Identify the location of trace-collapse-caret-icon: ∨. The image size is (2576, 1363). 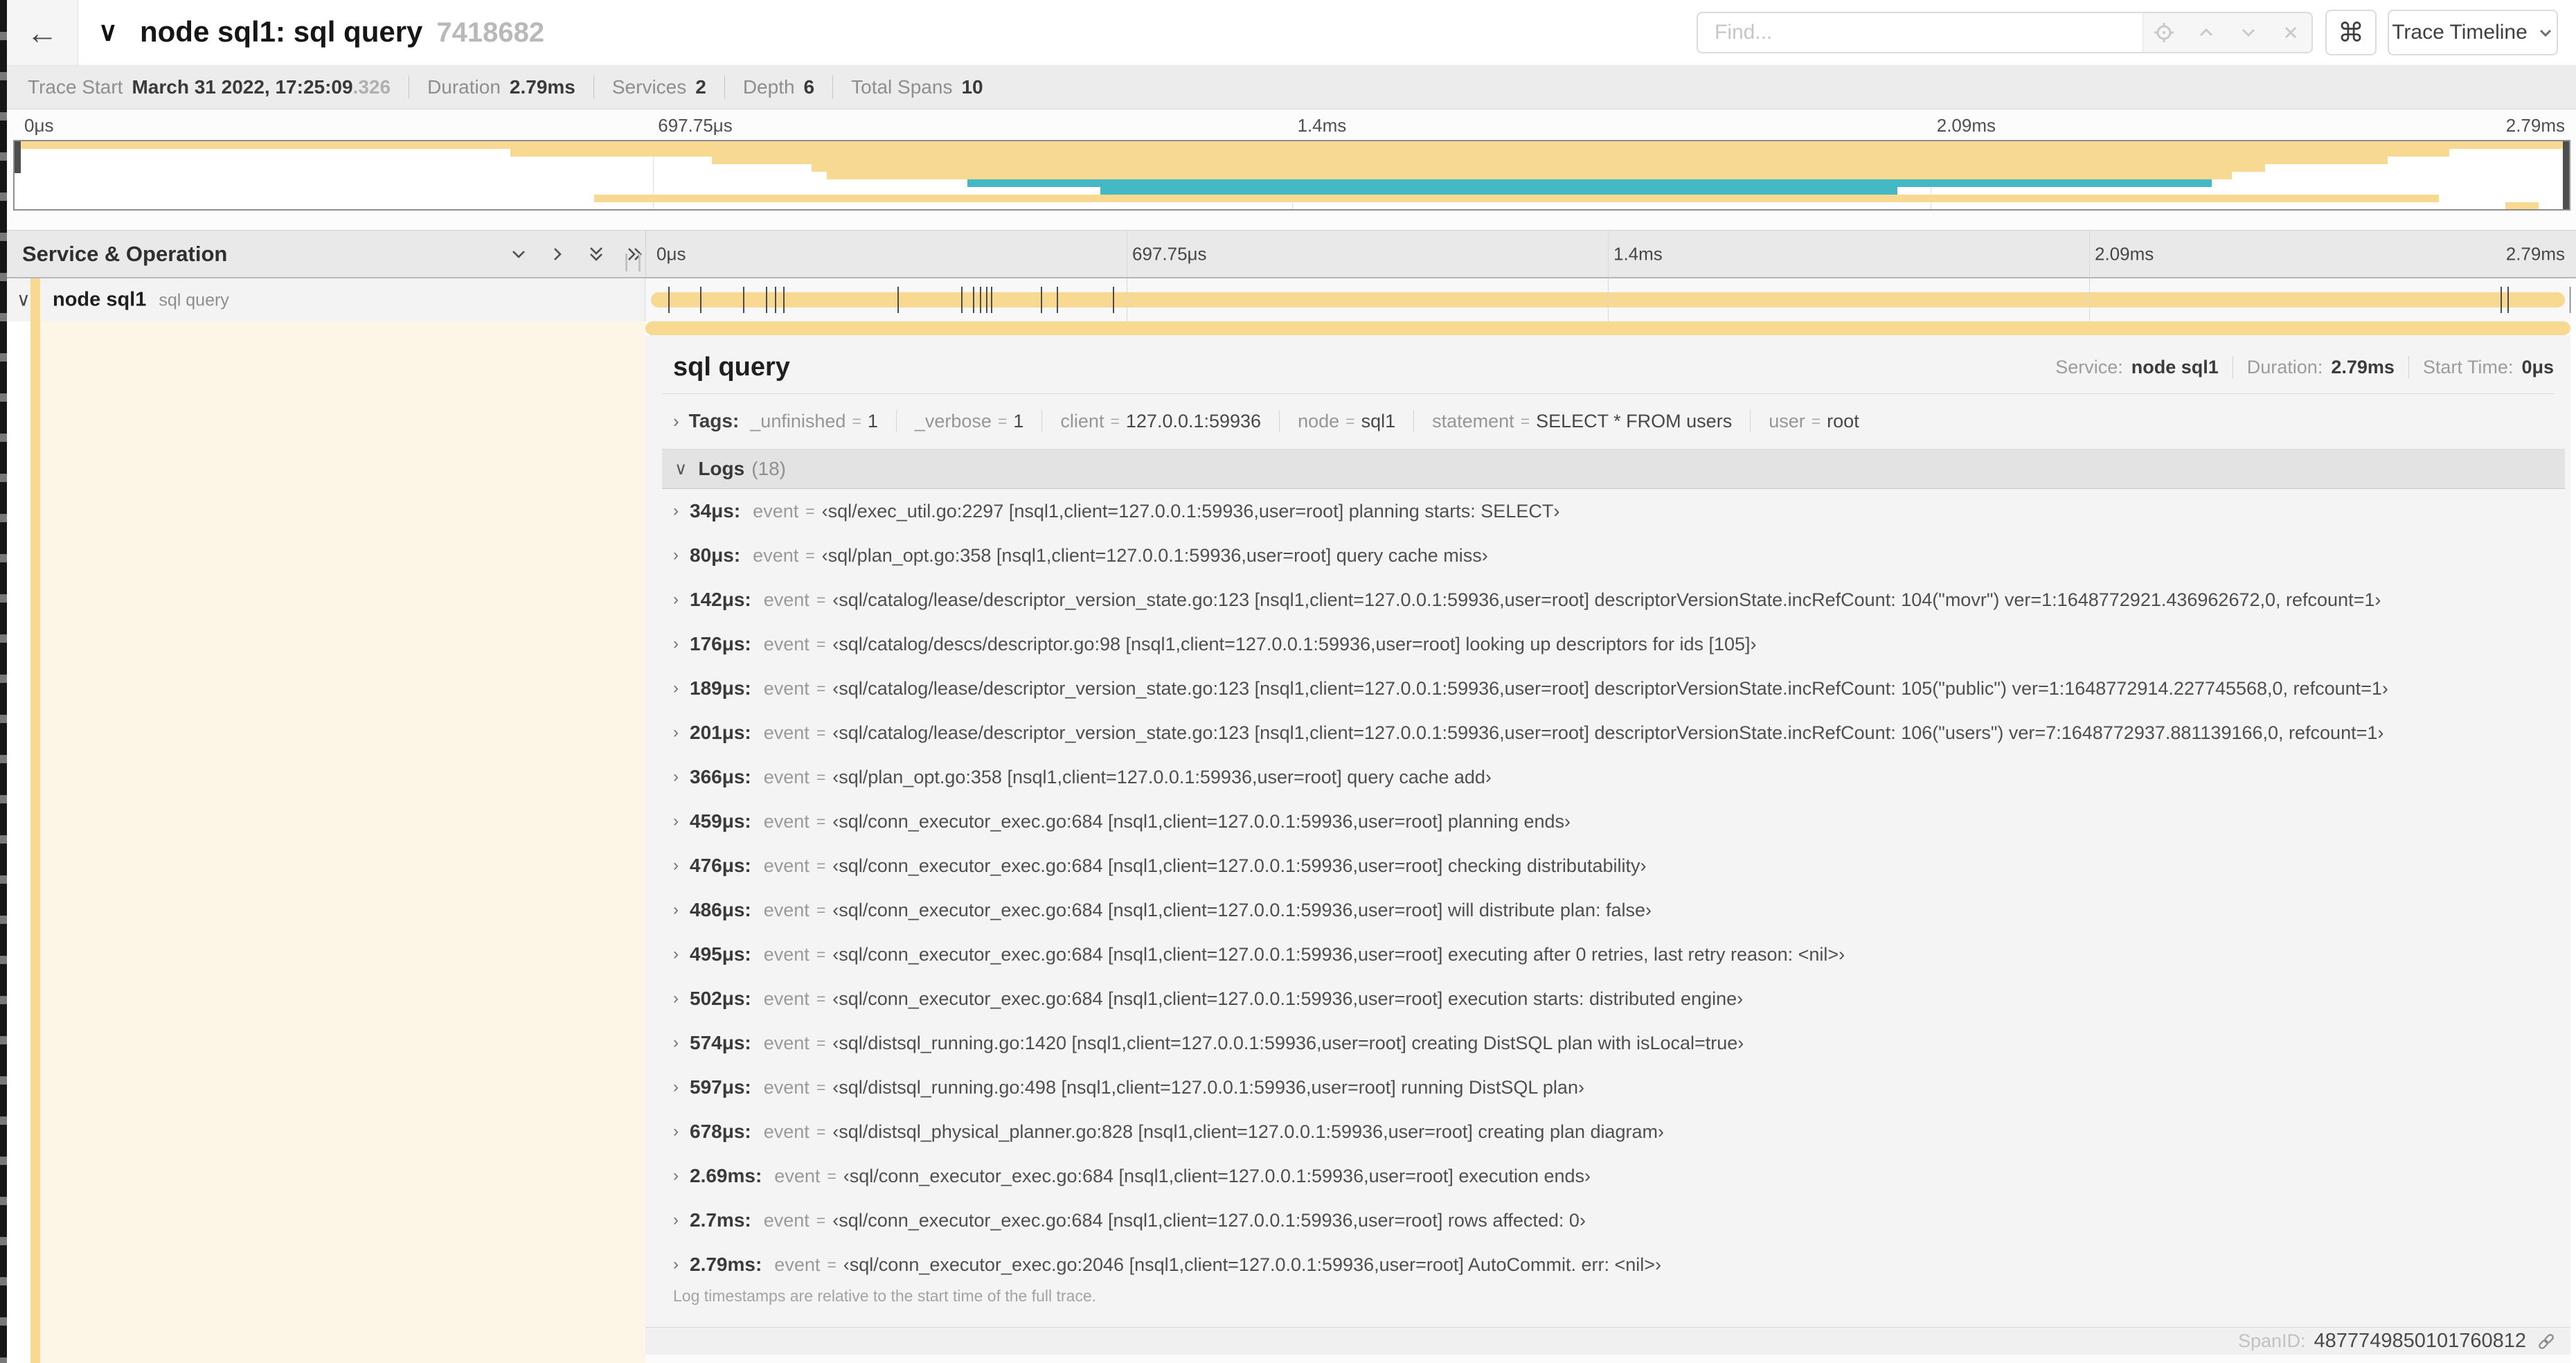
(108, 33).